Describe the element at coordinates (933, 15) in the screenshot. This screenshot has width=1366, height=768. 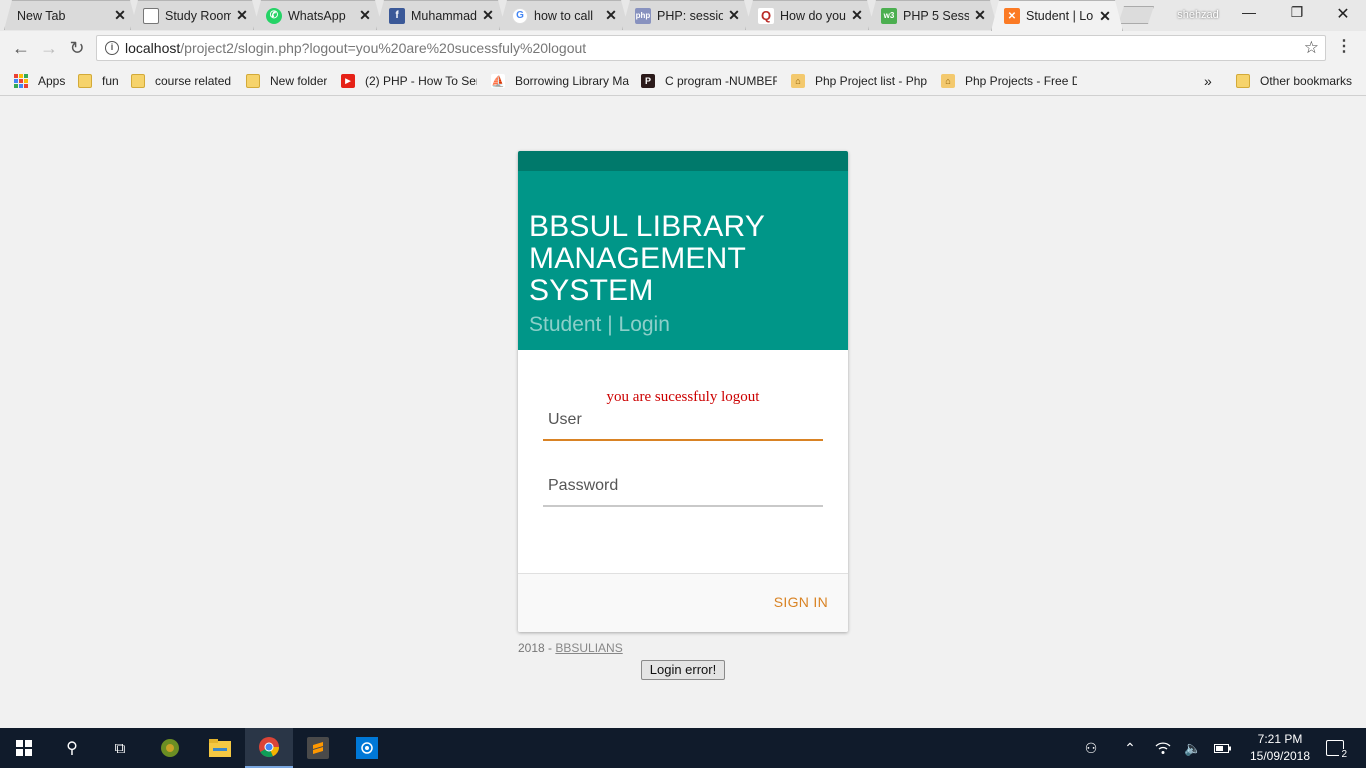
I see `tab-w3schools: w3 PHP 5 Sessi ✕` at that location.